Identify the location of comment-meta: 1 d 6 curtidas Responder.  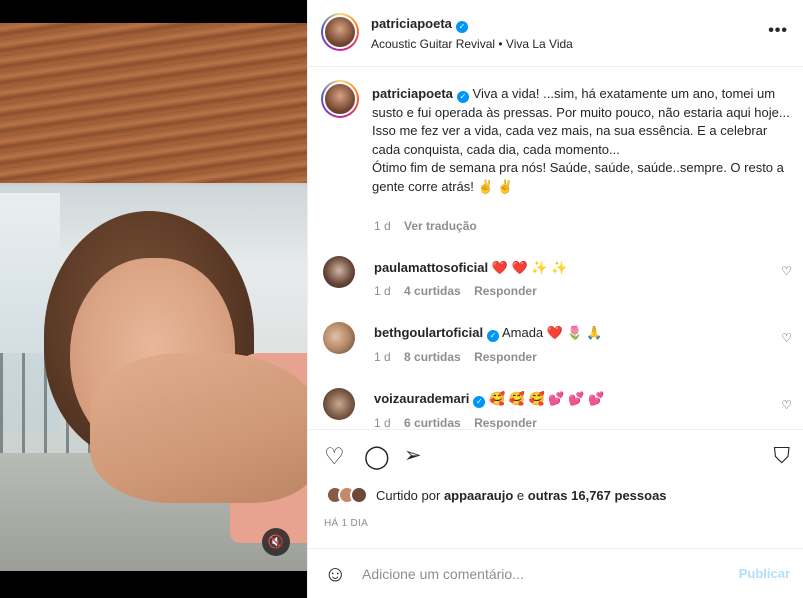
(455, 422).